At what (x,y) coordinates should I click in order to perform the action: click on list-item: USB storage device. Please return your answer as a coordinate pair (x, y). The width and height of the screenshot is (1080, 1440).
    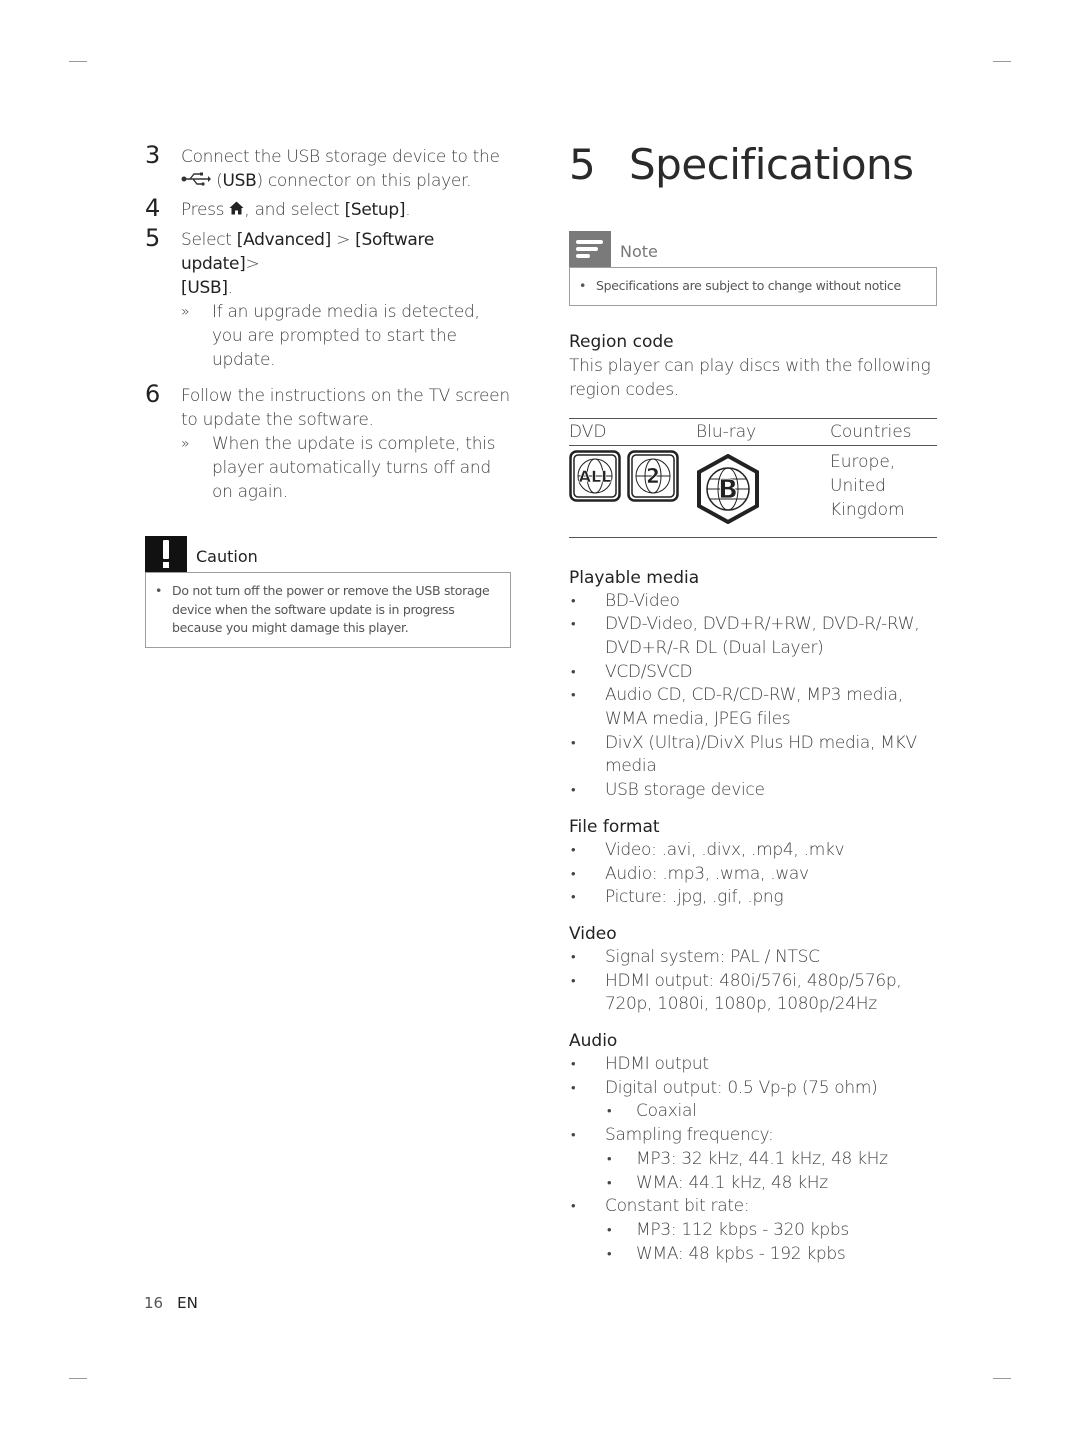
    Looking at the image, I should click on (753, 791).